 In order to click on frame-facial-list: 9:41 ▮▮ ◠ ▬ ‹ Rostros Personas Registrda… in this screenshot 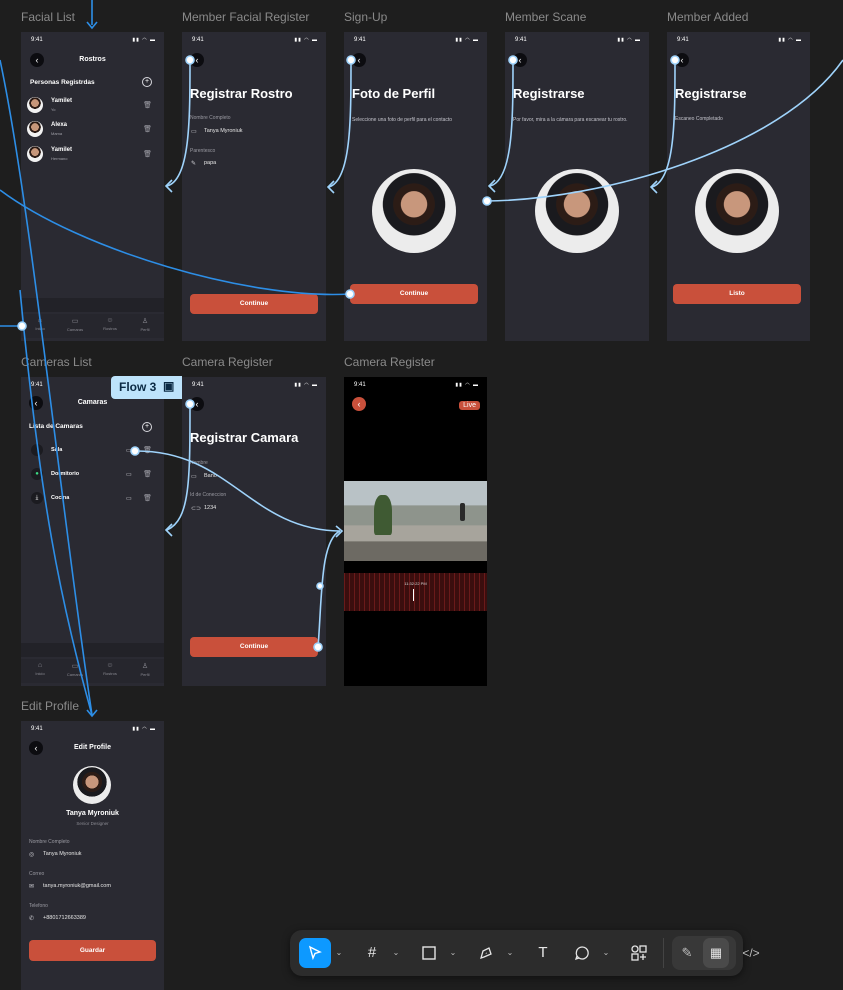, I will do `click(92, 186)`.